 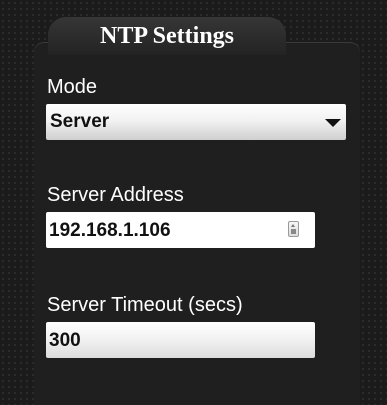 I want to click on server-timeout-value: 300, so click(x=65, y=340).